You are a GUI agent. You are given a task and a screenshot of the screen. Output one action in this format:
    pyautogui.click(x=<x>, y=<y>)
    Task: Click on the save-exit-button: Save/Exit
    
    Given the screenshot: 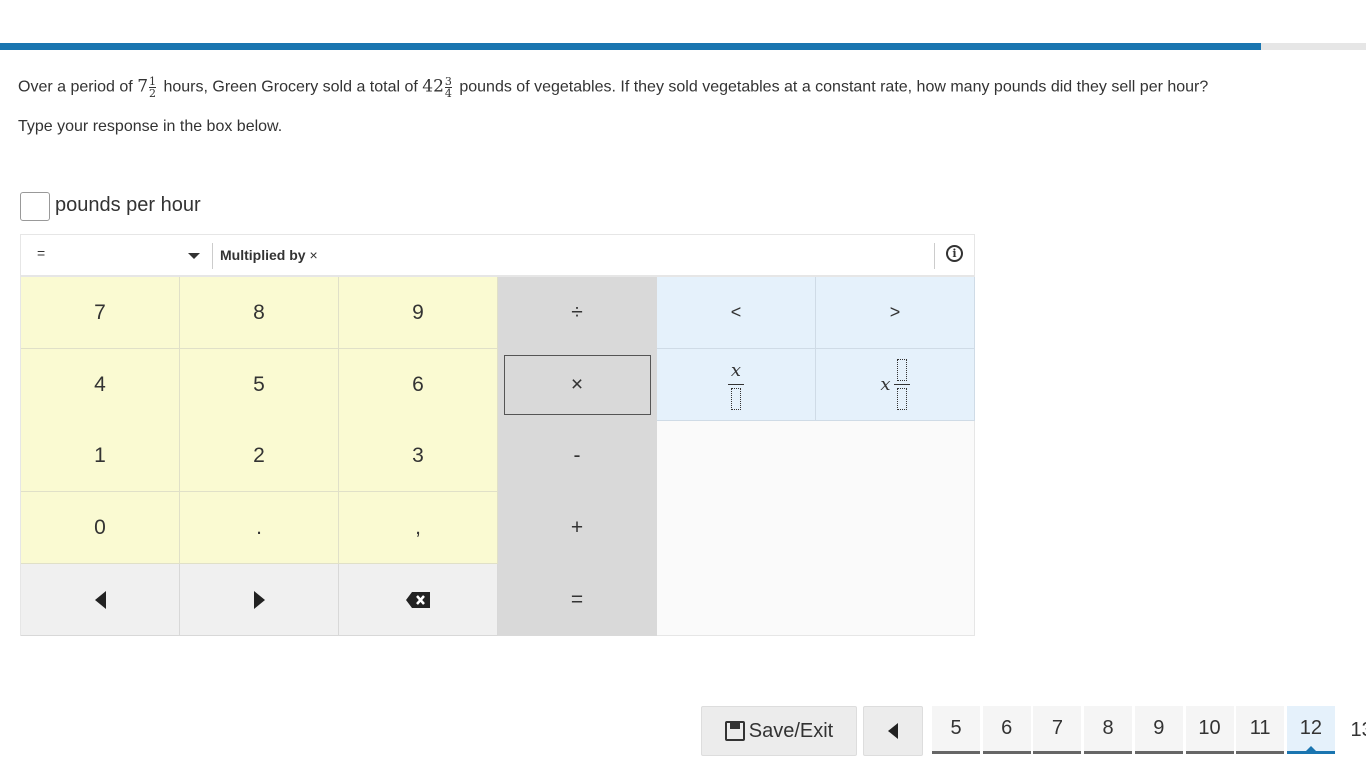 What is the action you would take?
    pyautogui.click(x=779, y=731)
    